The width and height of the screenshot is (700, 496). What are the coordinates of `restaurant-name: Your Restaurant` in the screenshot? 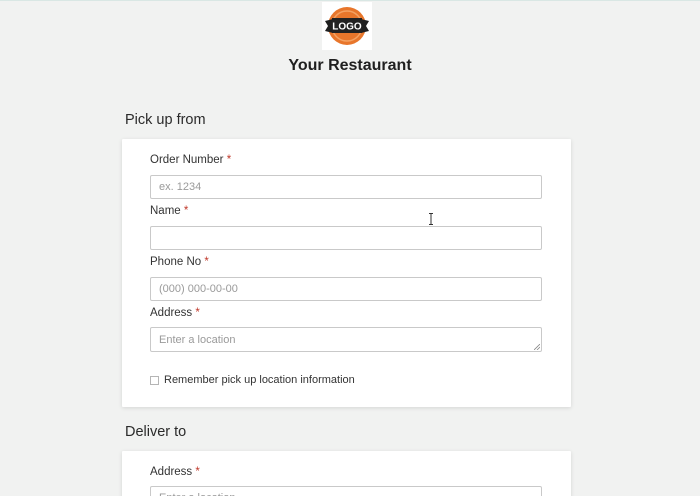 It's located at (350, 65).